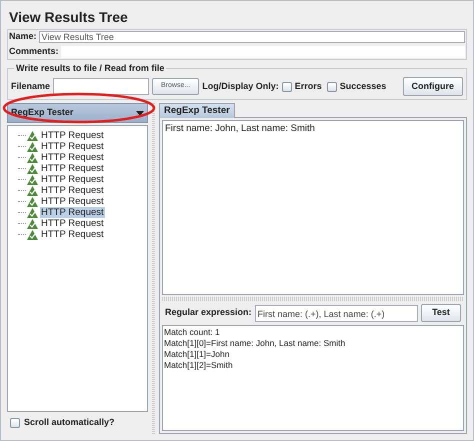 The height and width of the screenshot is (441, 474). What do you see at coordinates (69, 423) in the screenshot?
I see `checkbox-label: Scroll automatically?` at bounding box center [69, 423].